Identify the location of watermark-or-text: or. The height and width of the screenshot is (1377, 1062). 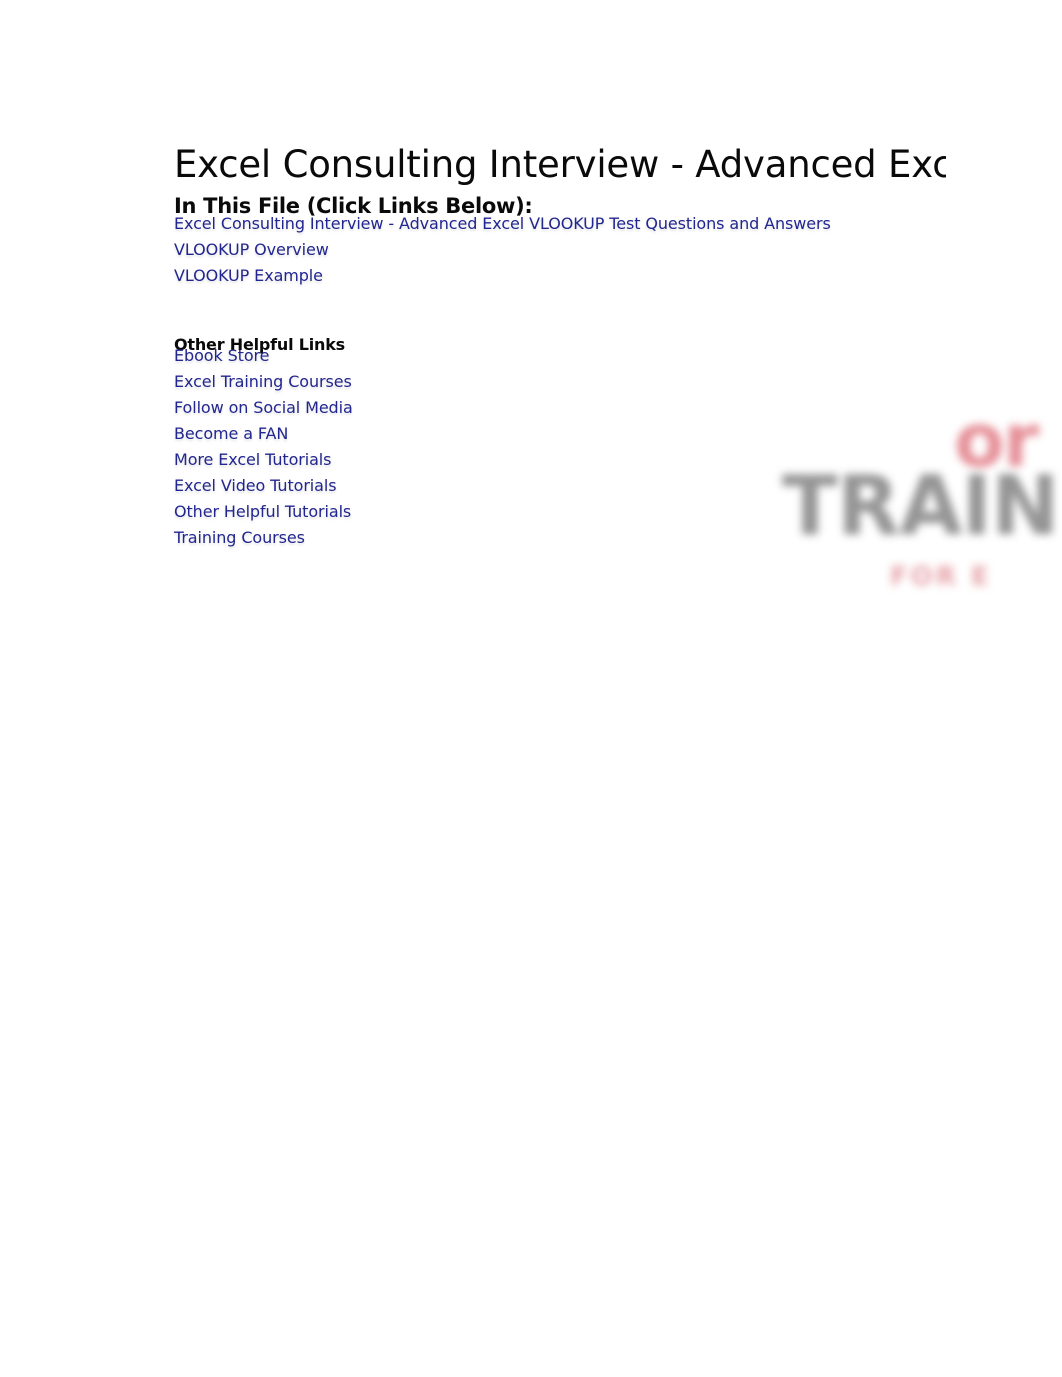
(996, 441).